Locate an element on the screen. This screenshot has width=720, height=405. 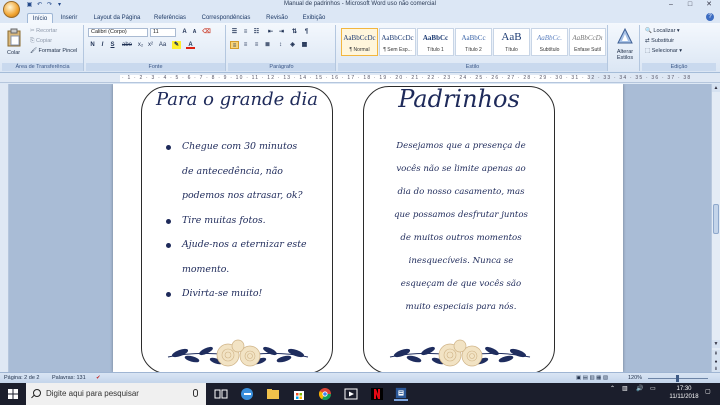
shrink-font-icon: A is located at coordinates (194, 32).